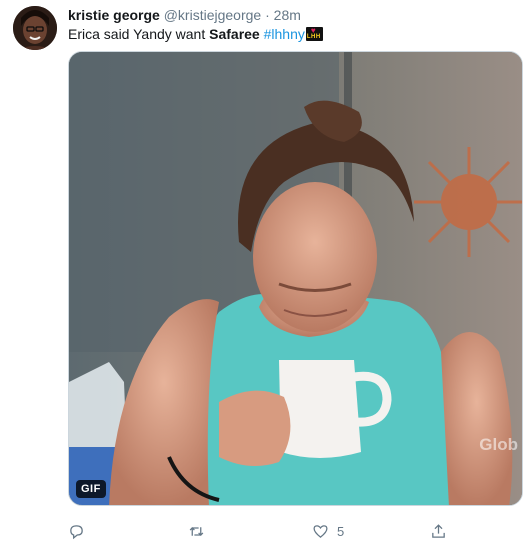 The width and height of the screenshot is (531, 545). I want to click on retweet-button, so click(196, 531).